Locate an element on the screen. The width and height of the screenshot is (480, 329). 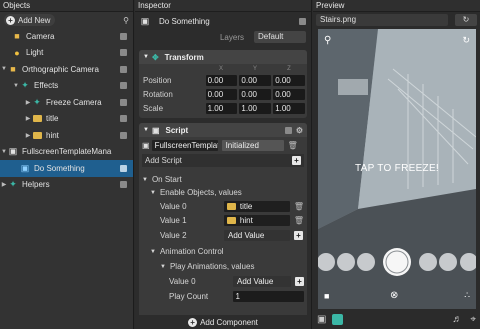
tree-item-effects: ▼ ✦ Effects is located at coordinates (66, 86).